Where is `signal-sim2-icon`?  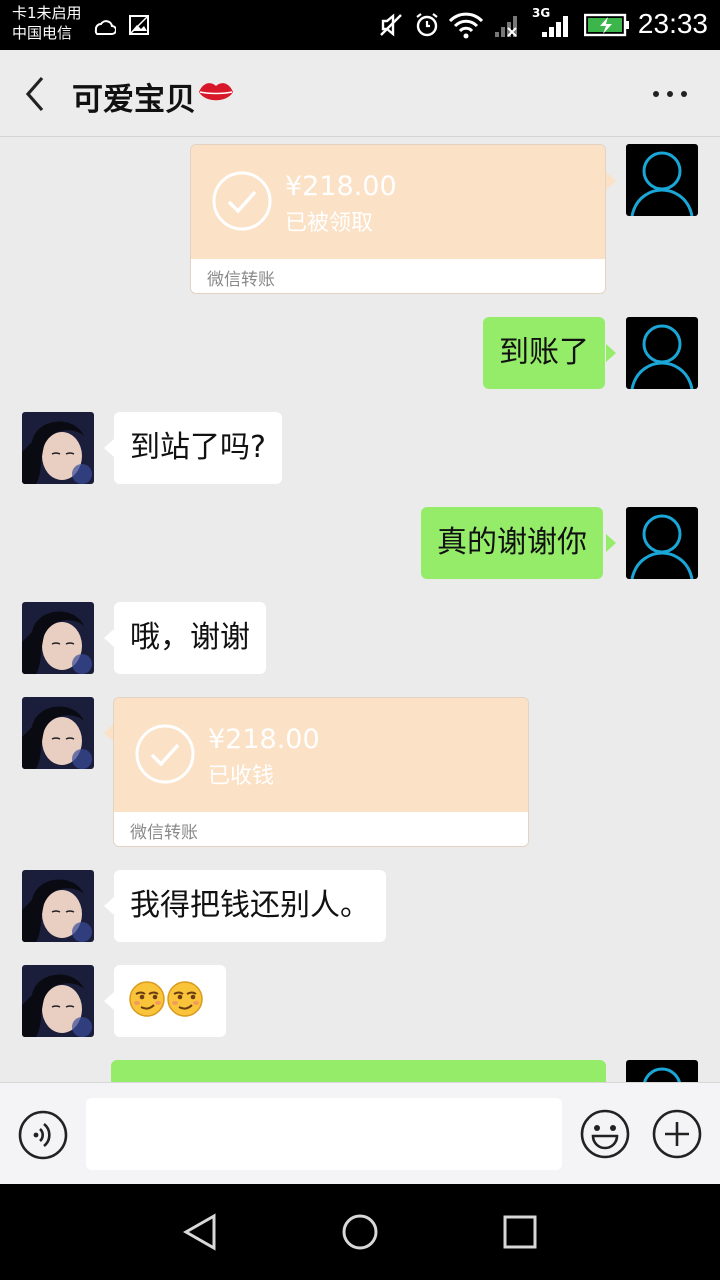
signal-sim2-icon is located at coordinates (555, 26).